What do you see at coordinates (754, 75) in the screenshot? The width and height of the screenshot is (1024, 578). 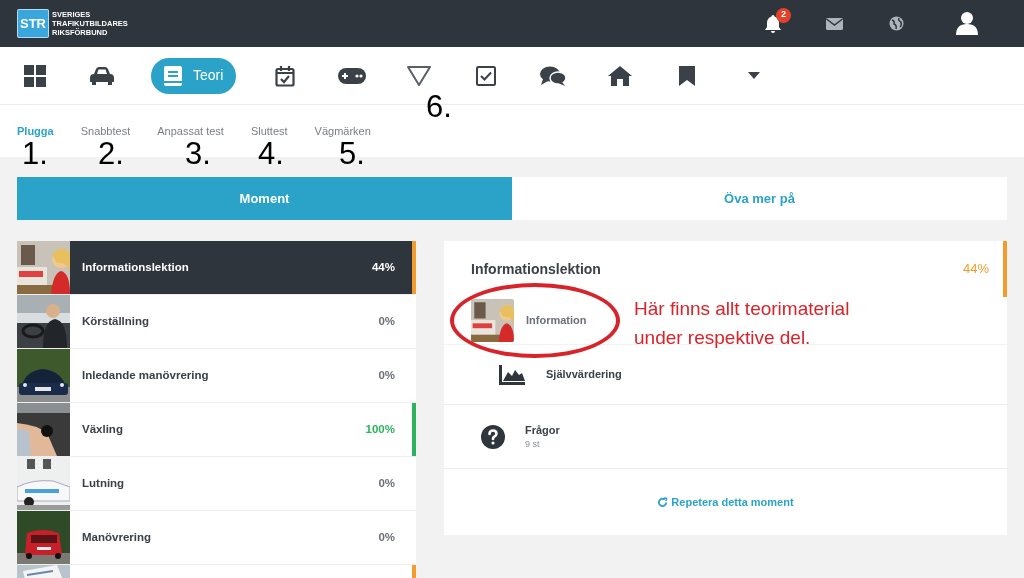 I see `caret-icon` at bounding box center [754, 75].